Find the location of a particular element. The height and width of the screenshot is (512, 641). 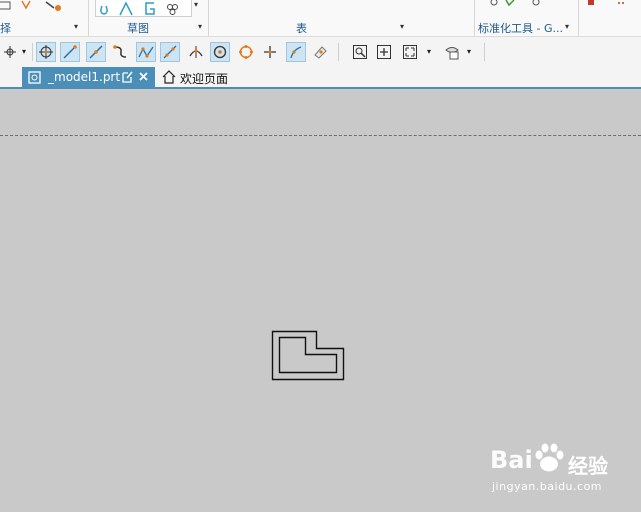

watermark-url: jingyan.baidu.com is located at coordinates (547, 486).